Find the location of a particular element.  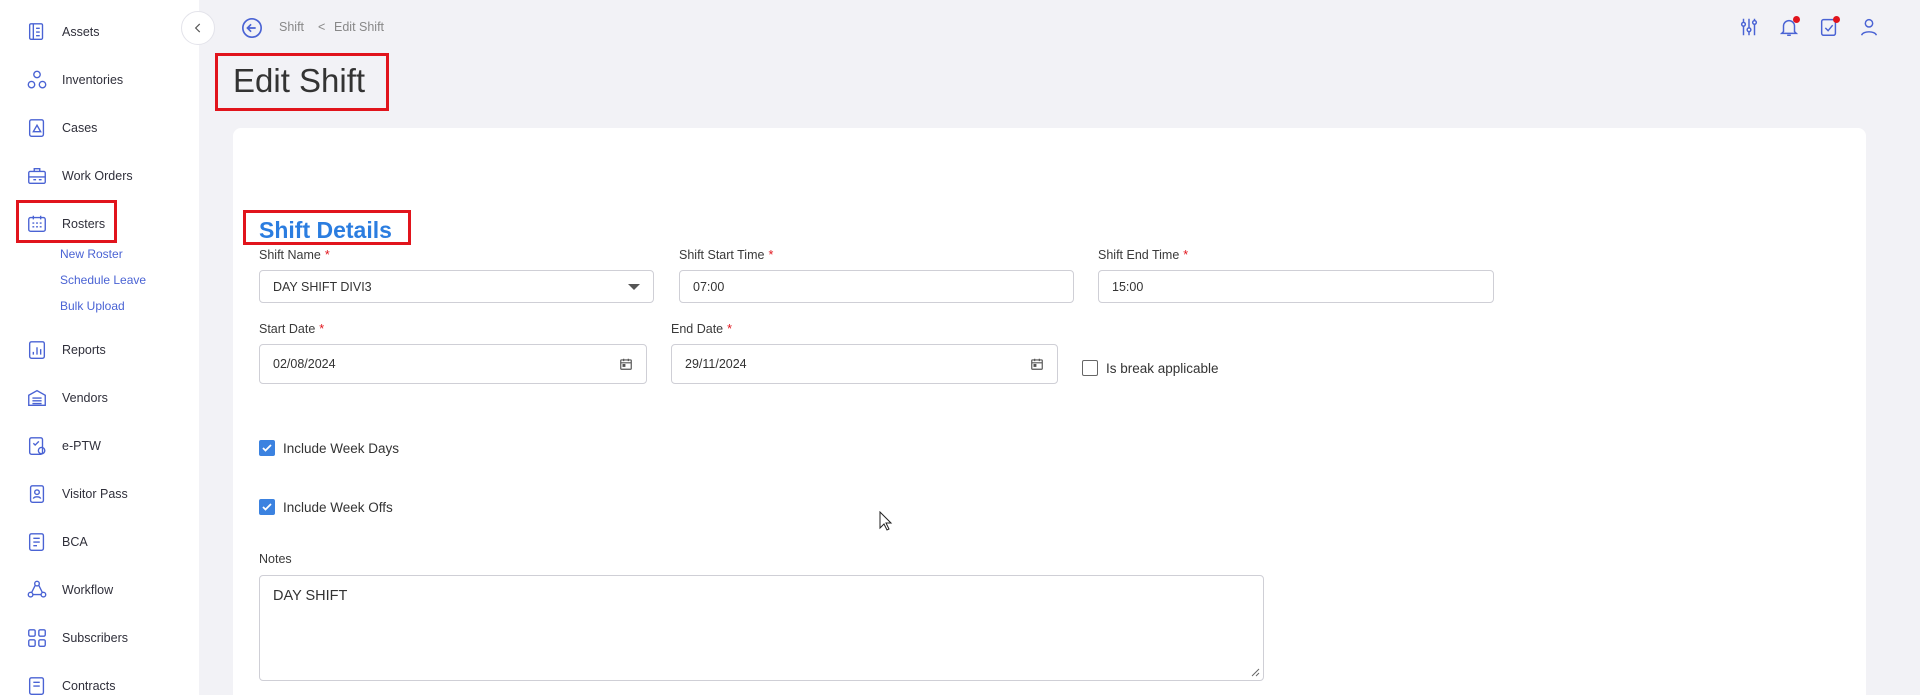

shift-start-value: 07:00 is located at coordinates (709, 286).